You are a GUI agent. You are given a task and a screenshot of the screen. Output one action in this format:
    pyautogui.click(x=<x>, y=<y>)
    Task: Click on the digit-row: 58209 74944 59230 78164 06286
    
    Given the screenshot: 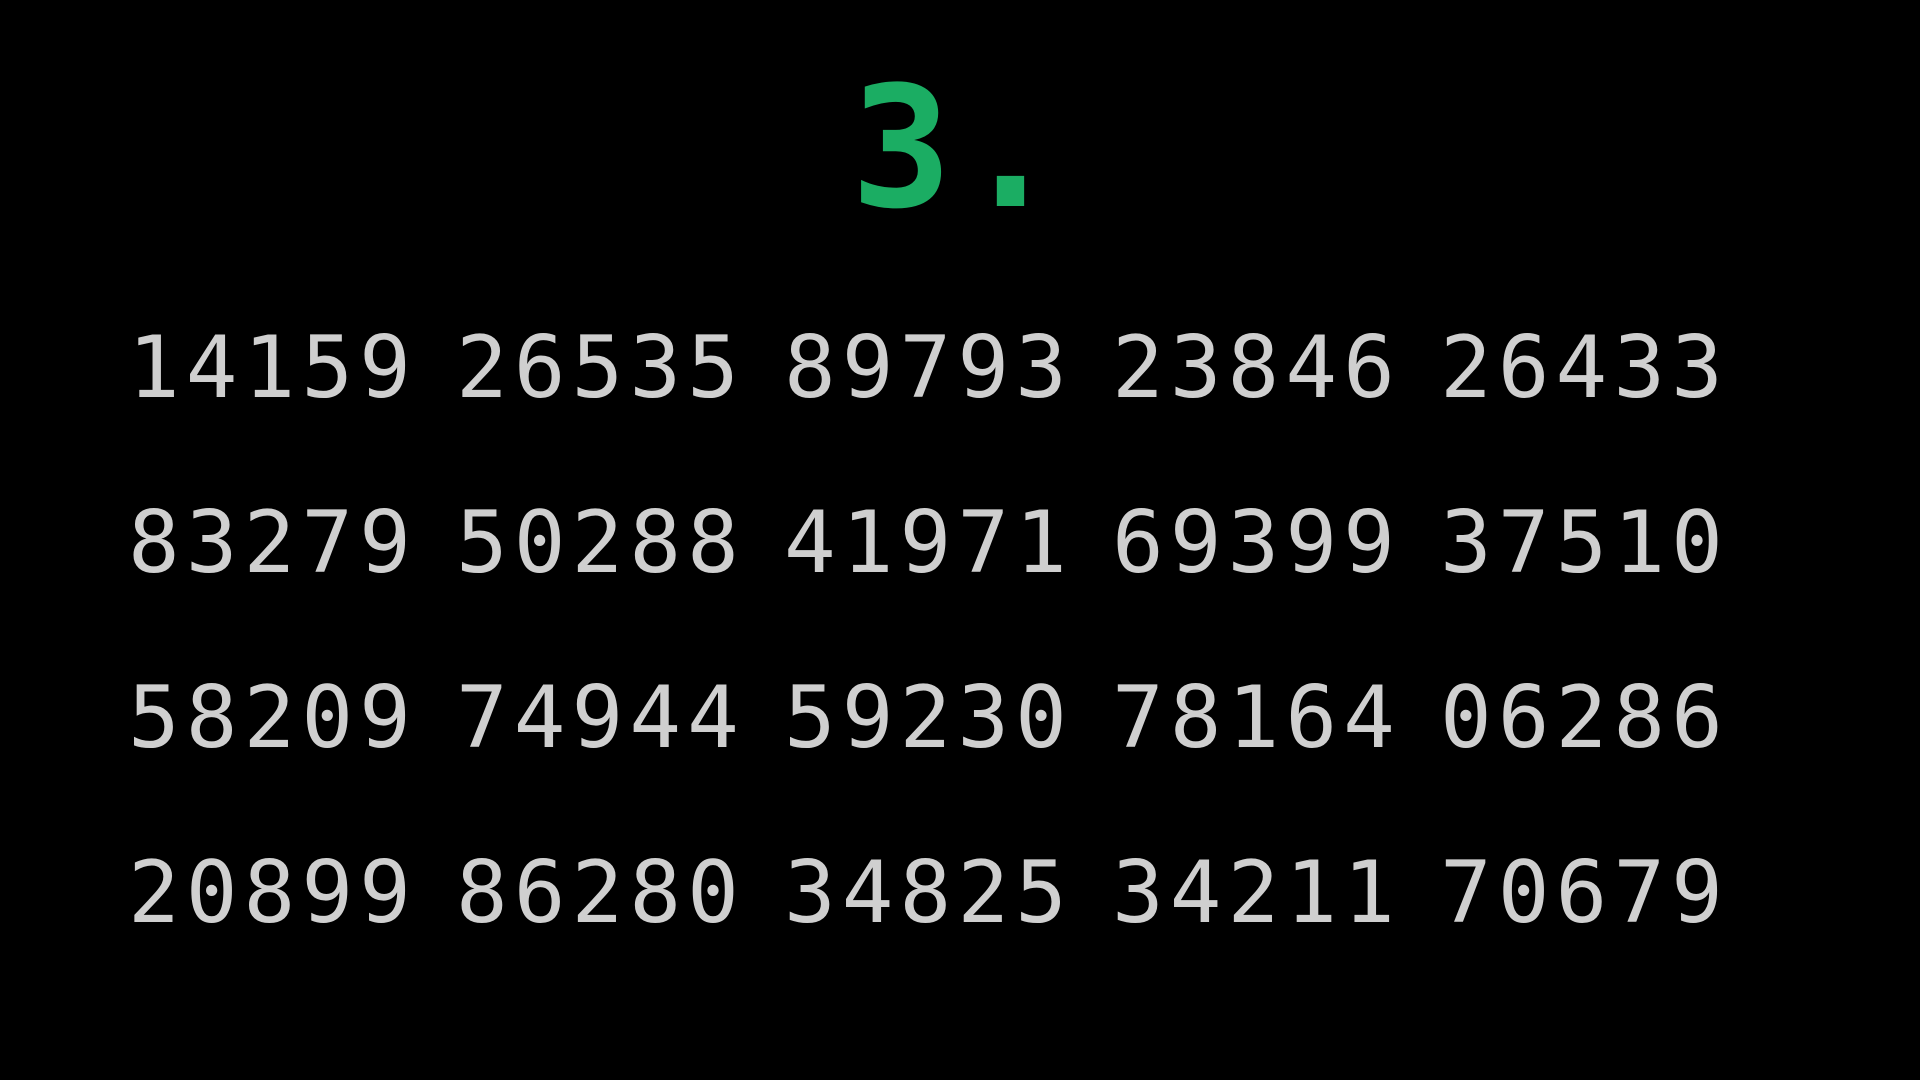 What is the action you would take?
    pyautogui.click(x=948, y=717)
    